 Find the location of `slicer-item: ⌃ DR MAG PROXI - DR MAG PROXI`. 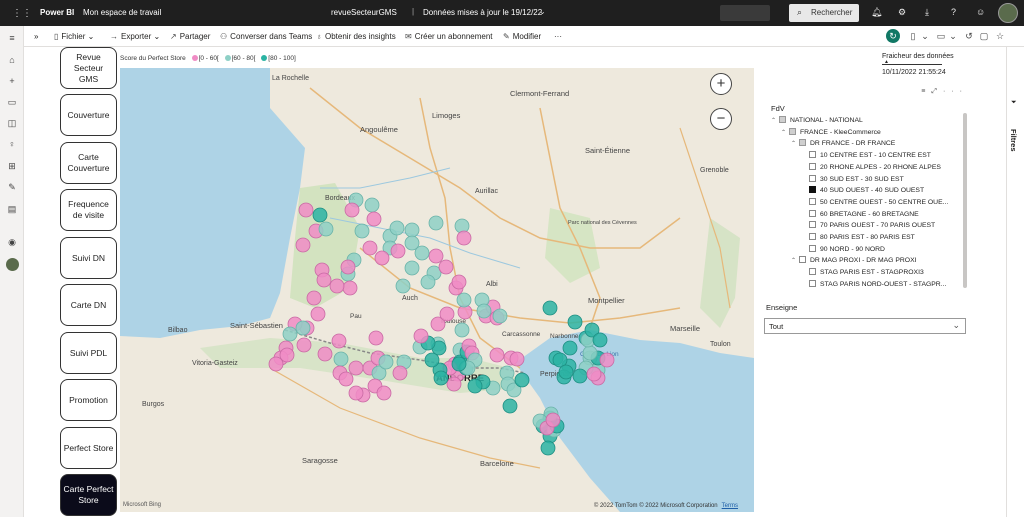

slicer-item: ⌃ DR MAG PROXI - DR MAG PROXI is located at coordinates (854, 260).